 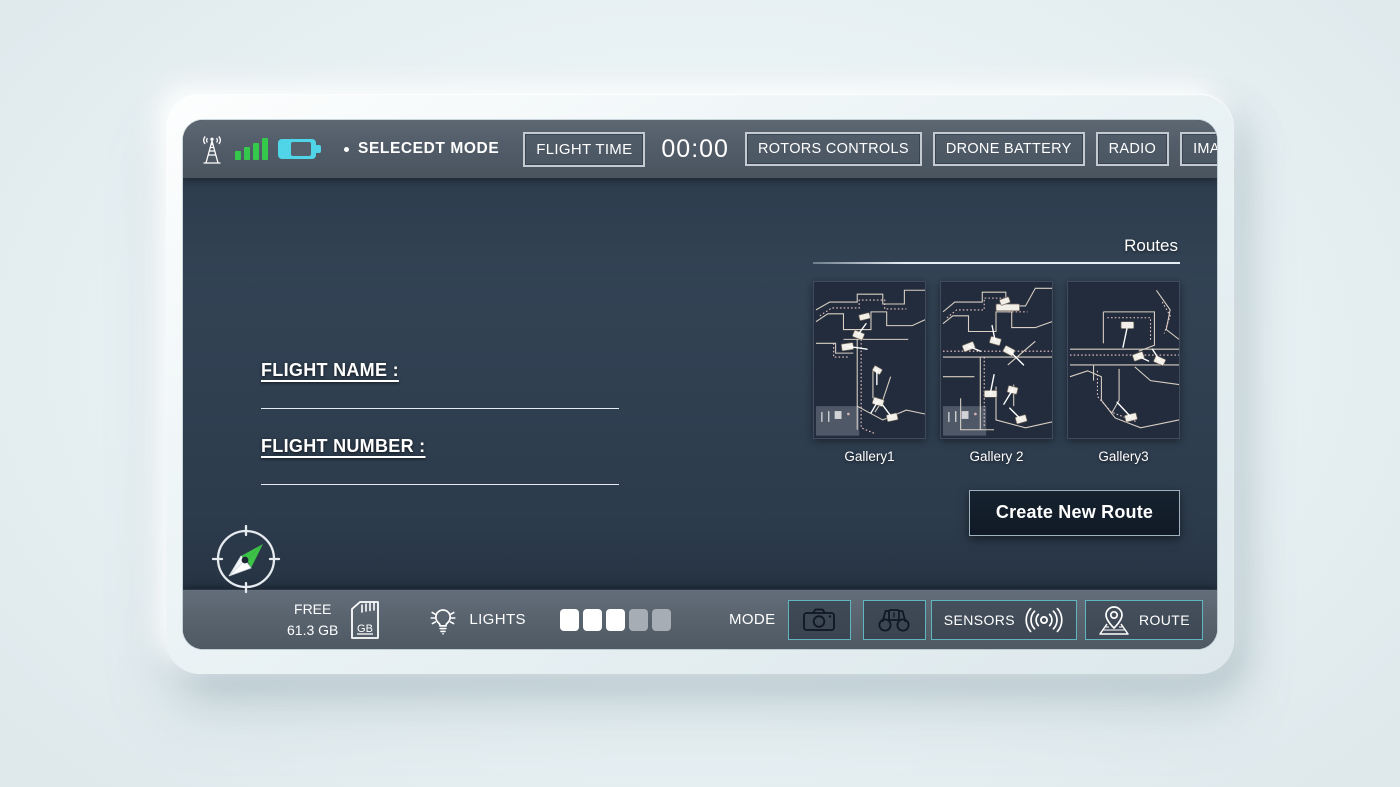 What do you see at coordinates (996, 263) in the screenshot?
I see `routes-divider` at bounding box center [996, 263].